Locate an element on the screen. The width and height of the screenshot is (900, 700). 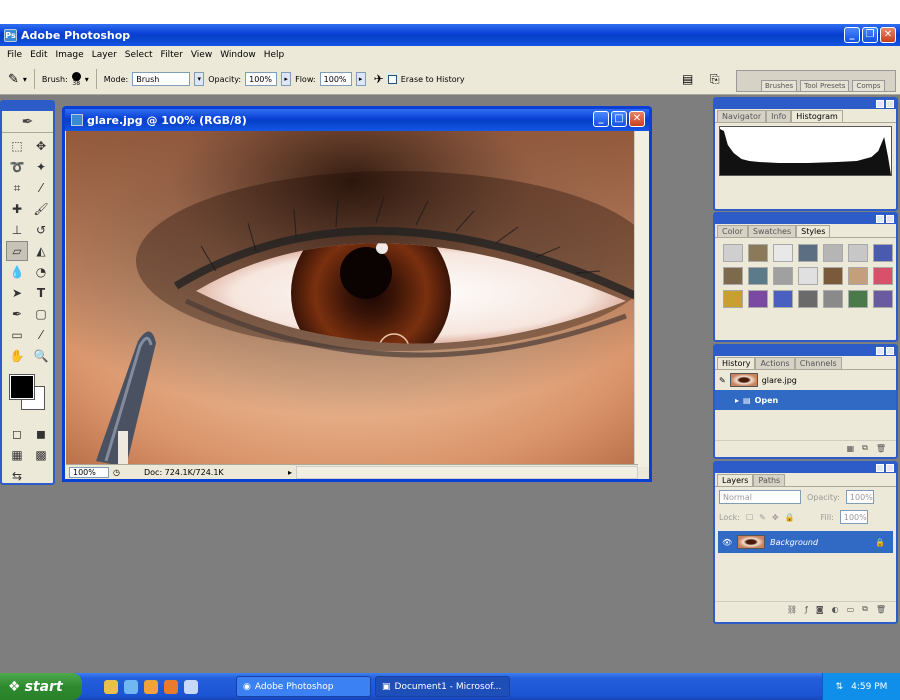
move-tool-icon: ✥ is located at coordinates (41, 146).